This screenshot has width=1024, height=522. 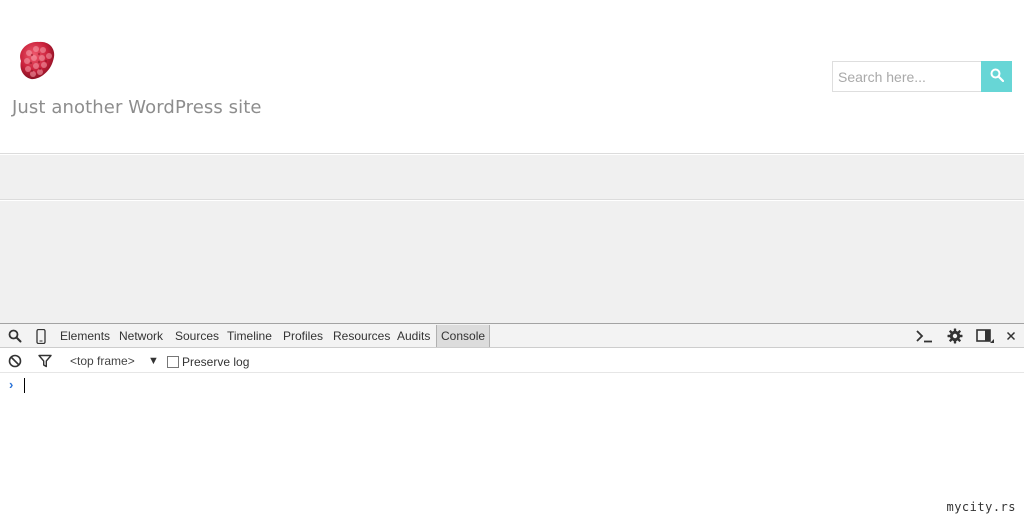 I want to click on tab-sources: Sources, so click(x=197, y=336).